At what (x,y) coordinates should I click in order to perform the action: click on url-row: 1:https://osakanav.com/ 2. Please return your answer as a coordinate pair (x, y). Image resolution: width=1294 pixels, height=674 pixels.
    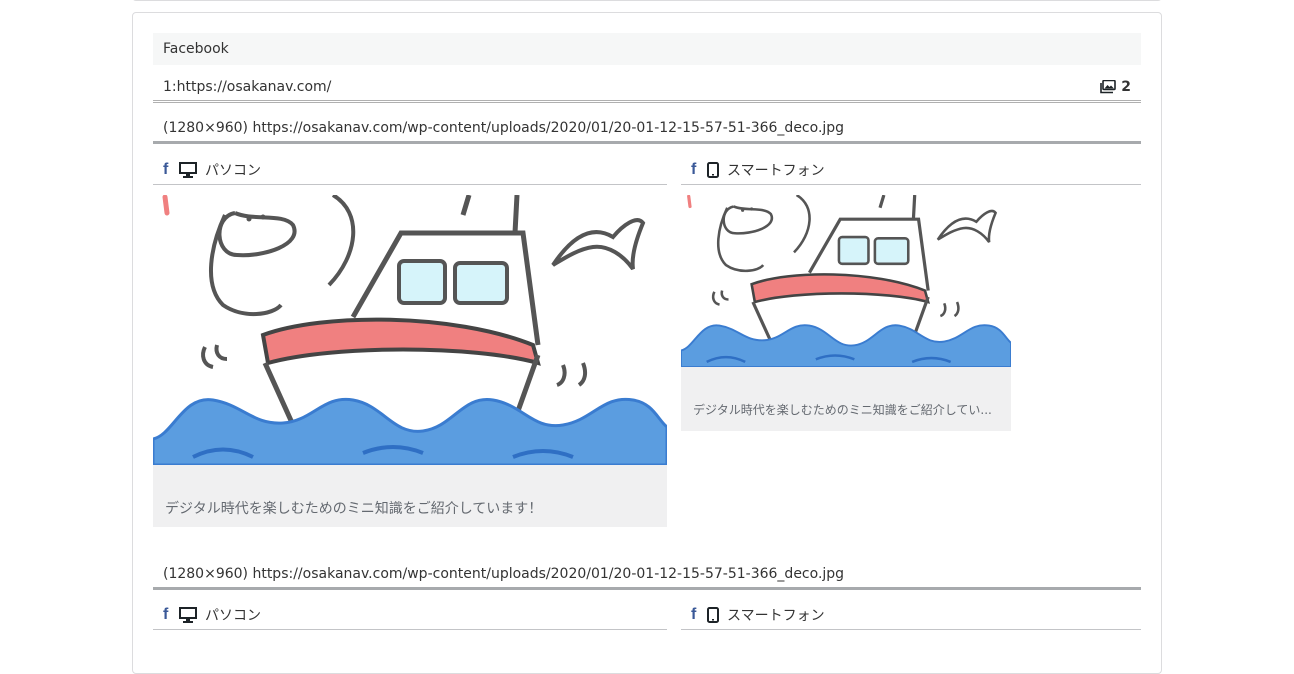
    Looking at the image, I should click on (647, 88).